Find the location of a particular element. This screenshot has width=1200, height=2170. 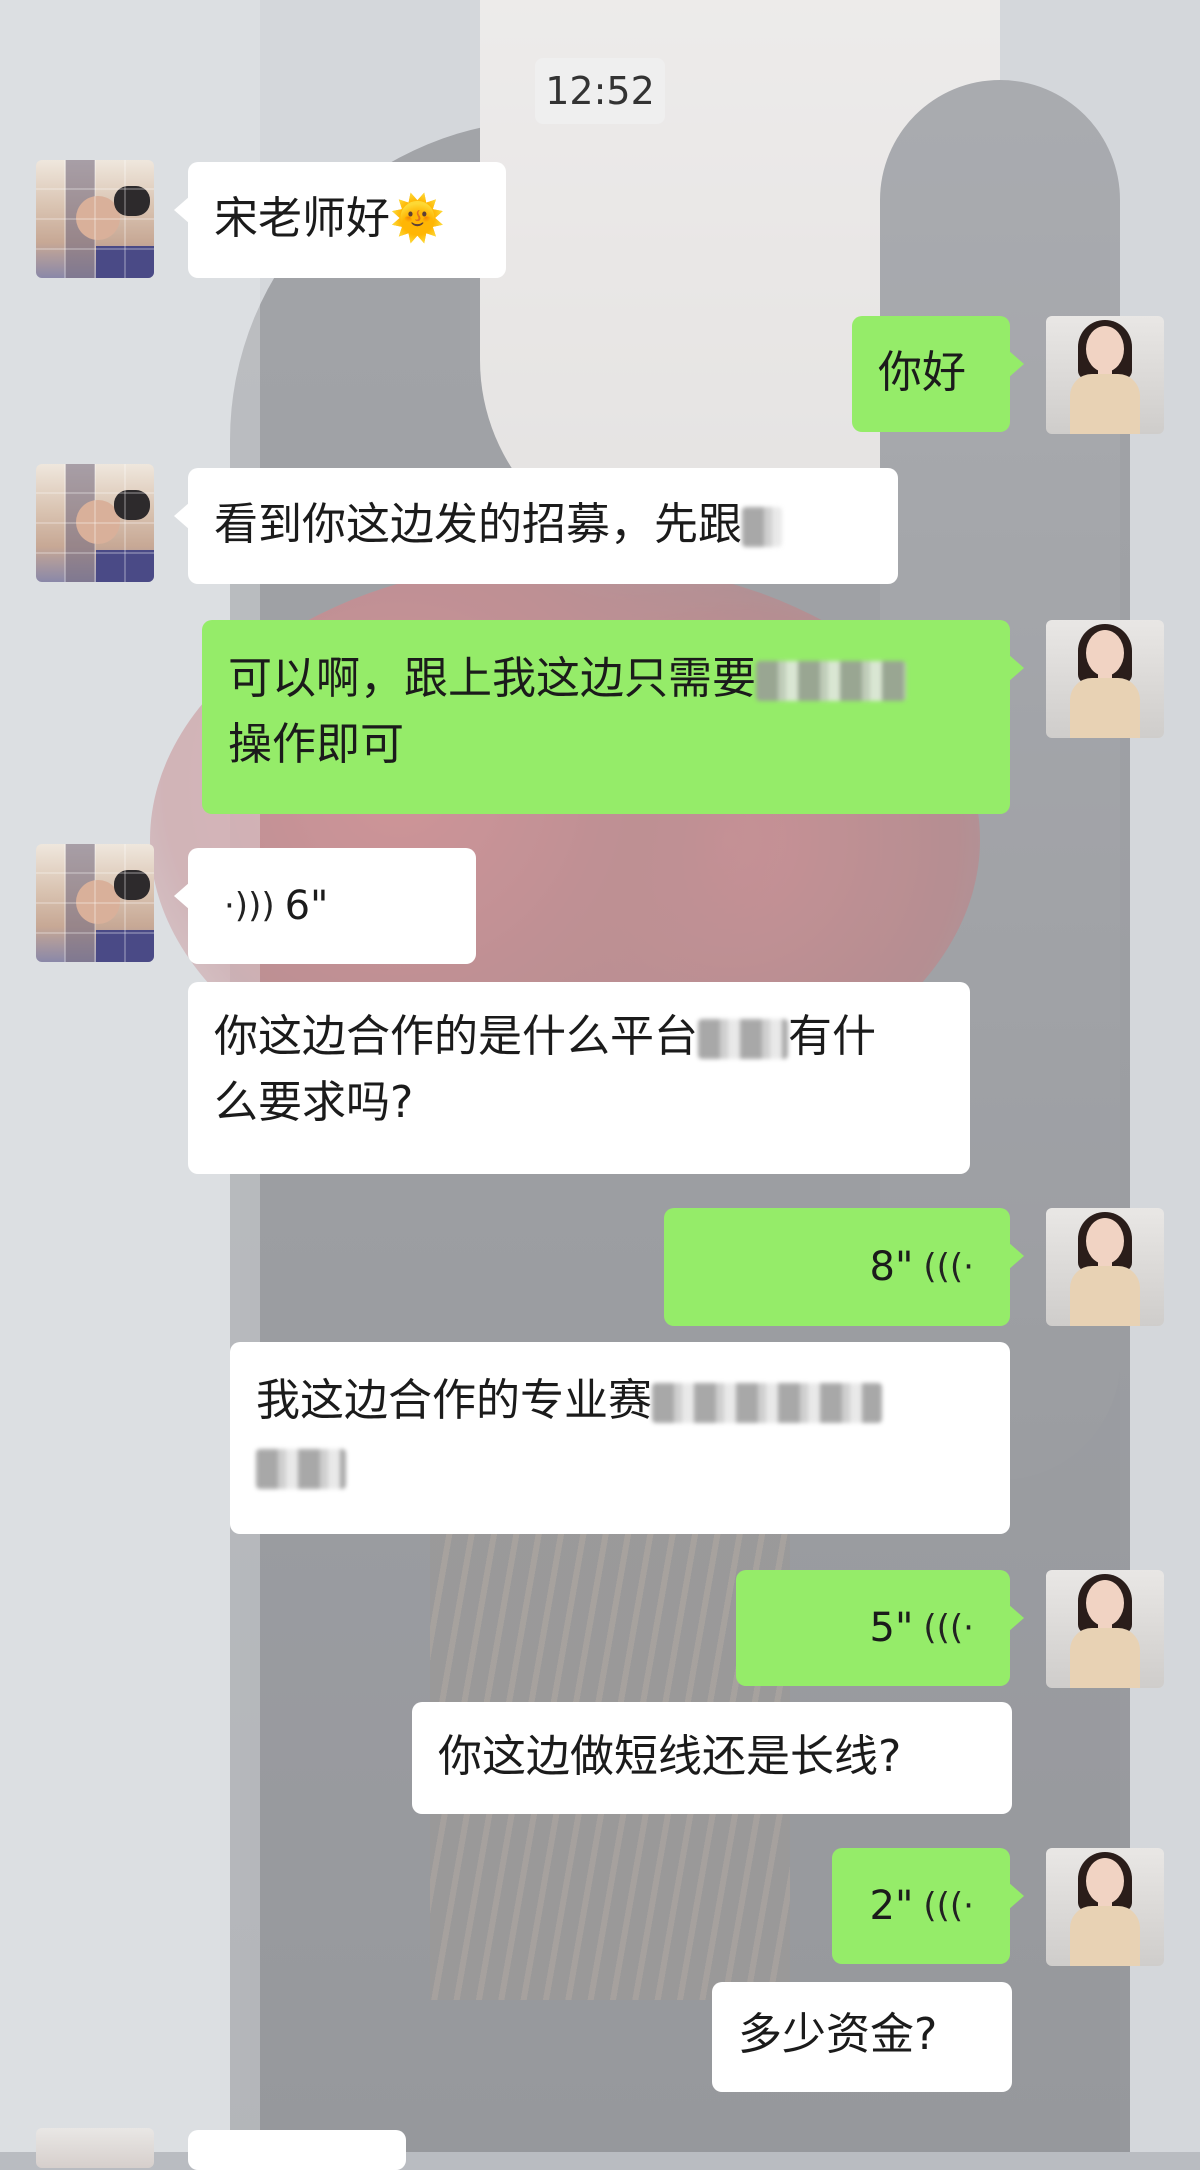

timestamp: 12:52 is located at coordinates (600, 91).